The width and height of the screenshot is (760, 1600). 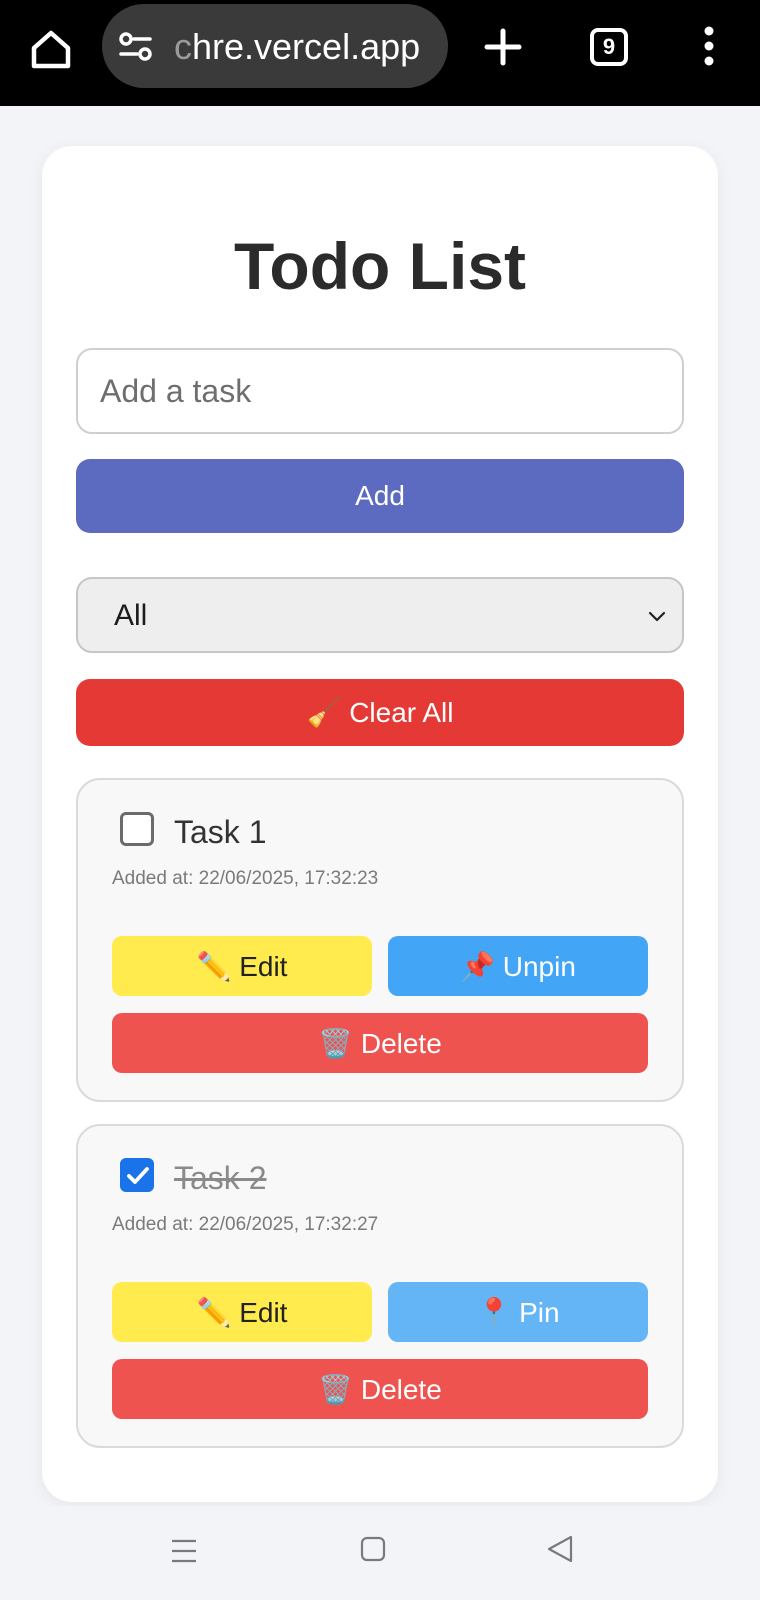 What do you see at coordinates (51, 49) in the screenshot?
I see `home-icon` at bounding box center [51, 49].